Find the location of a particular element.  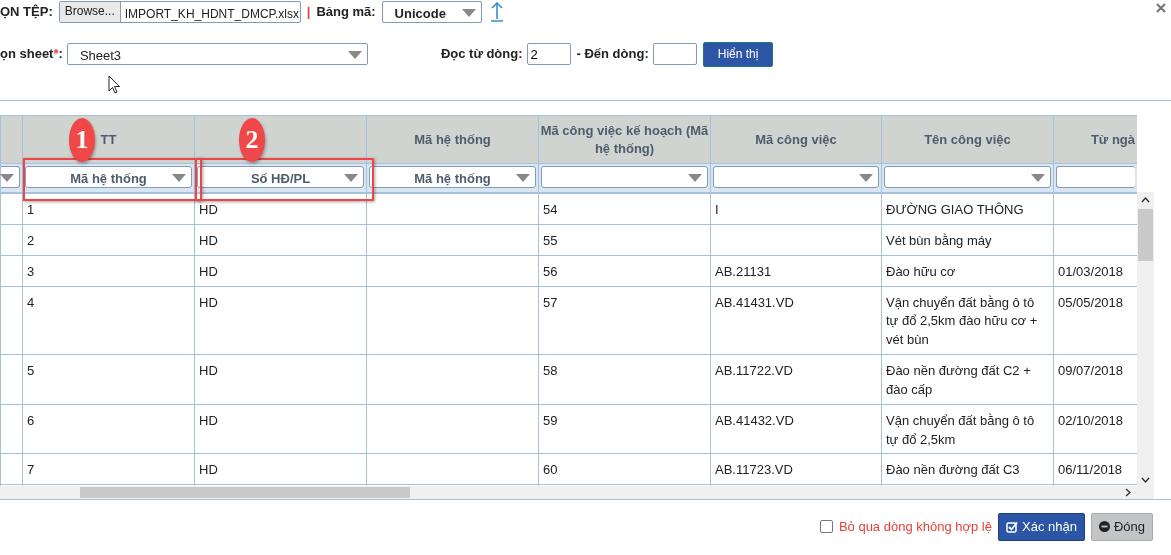

table-cell: AB.41431.VD is located at coordinates (754, 302).